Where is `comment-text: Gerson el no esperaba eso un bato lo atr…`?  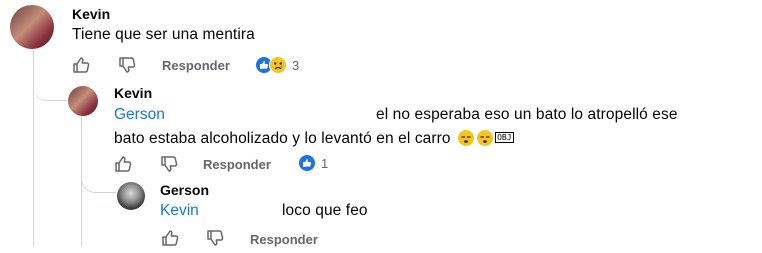
comment-text: Gerson el no esperaba eso un bato lo atr… is located at coordinates (414, 127).